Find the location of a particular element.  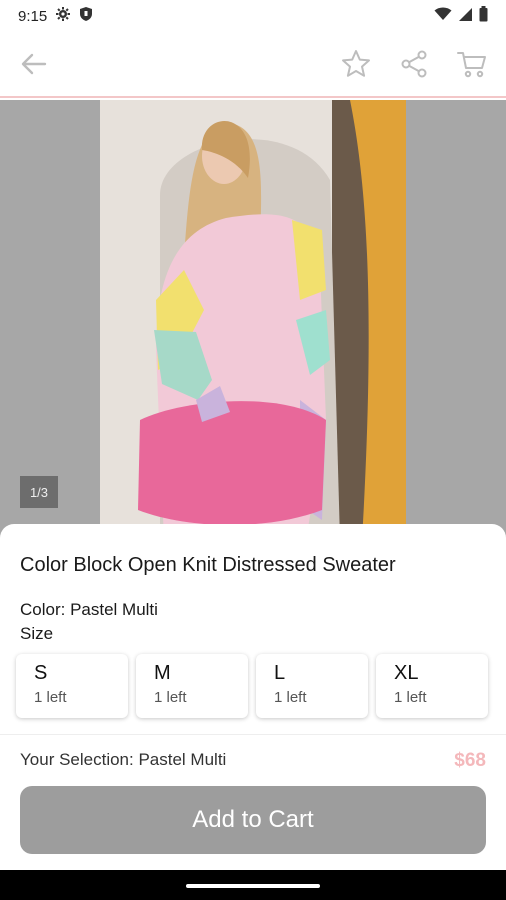

app-bar is located at coordinates (253, 65).